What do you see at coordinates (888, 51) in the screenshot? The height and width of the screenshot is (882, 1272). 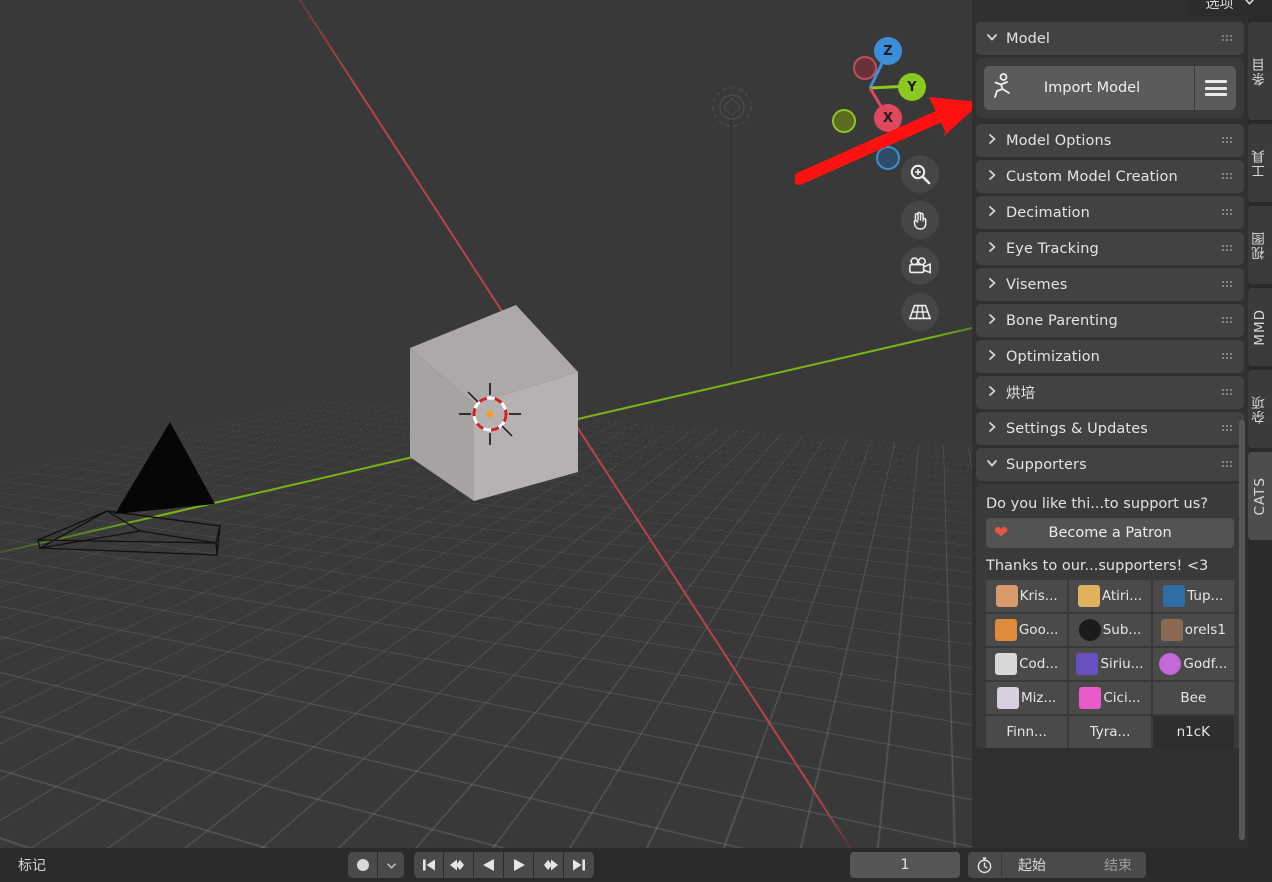 I see `gizmo-axis-z: Z` at bounding box center [888, 51].